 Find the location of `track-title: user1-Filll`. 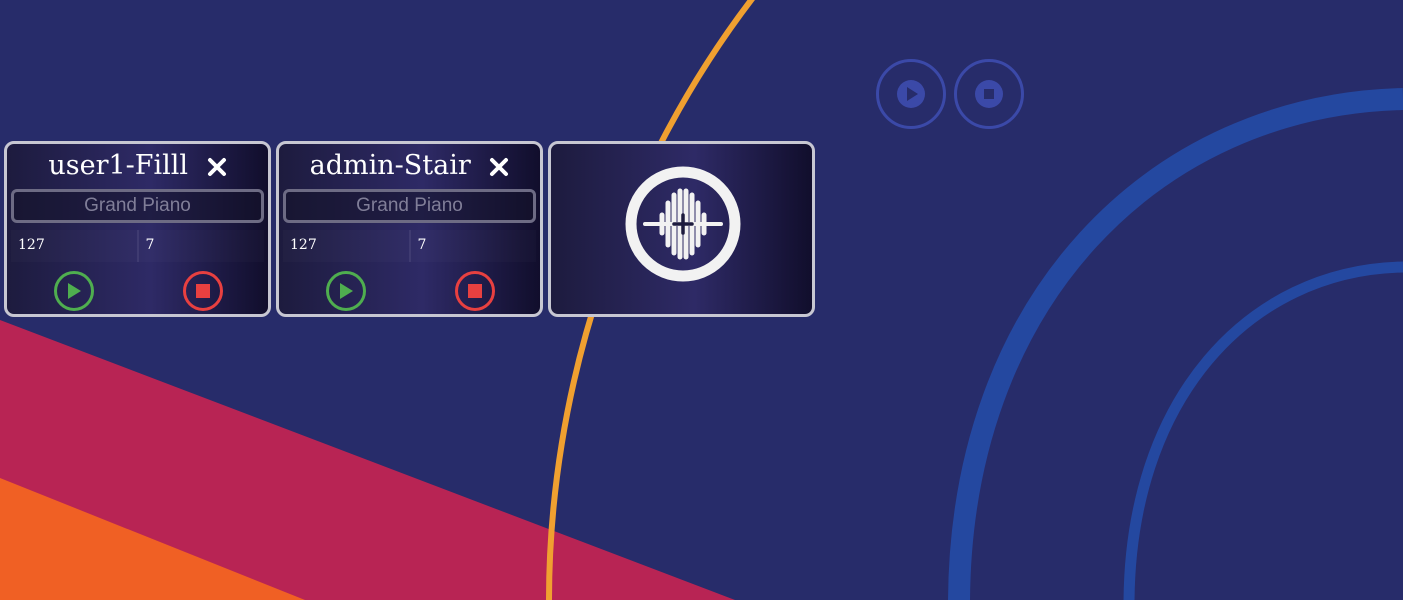

track-title: user1-Filll is located at coordinates (118, 165).